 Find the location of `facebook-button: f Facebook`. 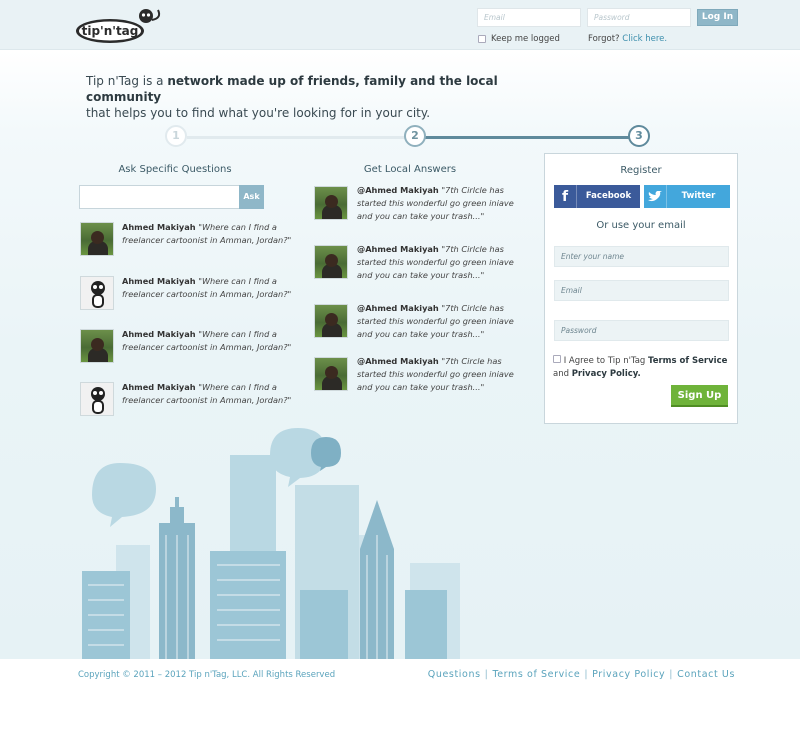

facebook-button: f Facebook is located at coordinates (597, 196).